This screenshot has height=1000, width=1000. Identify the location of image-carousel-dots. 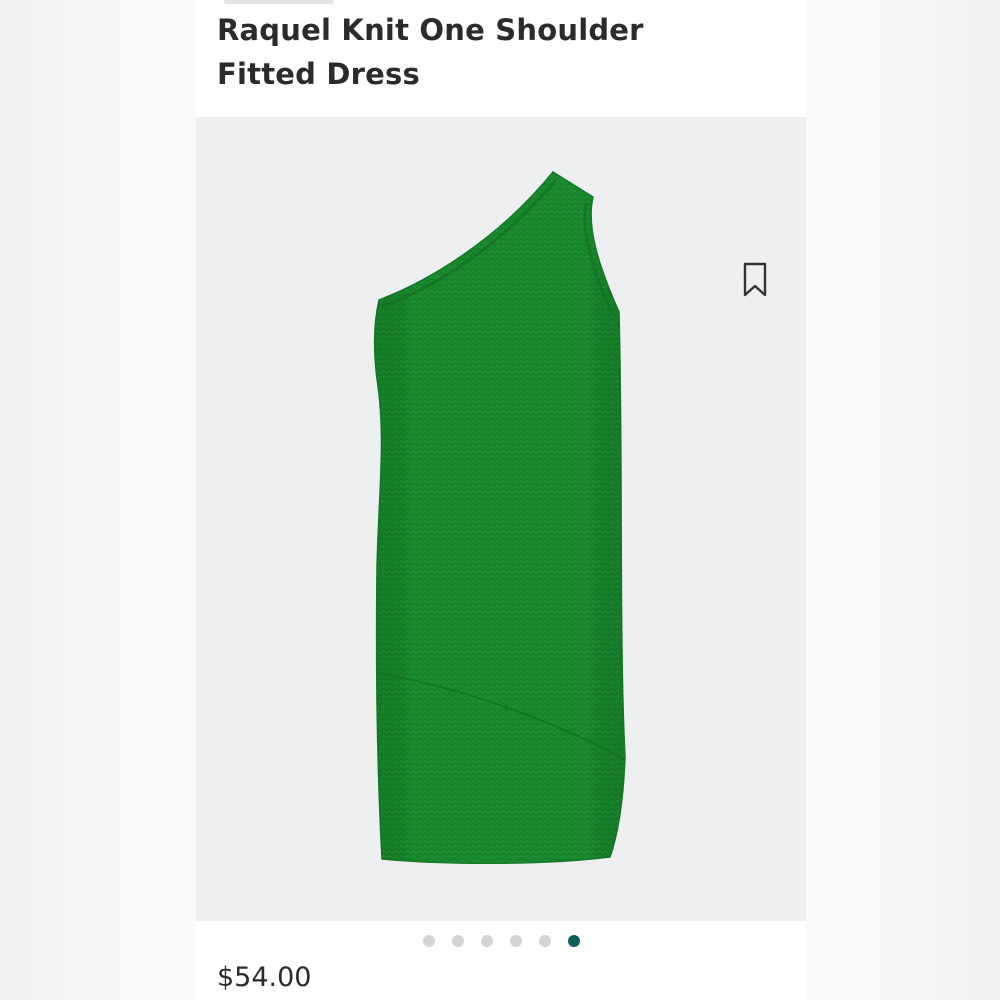
(501, 942).